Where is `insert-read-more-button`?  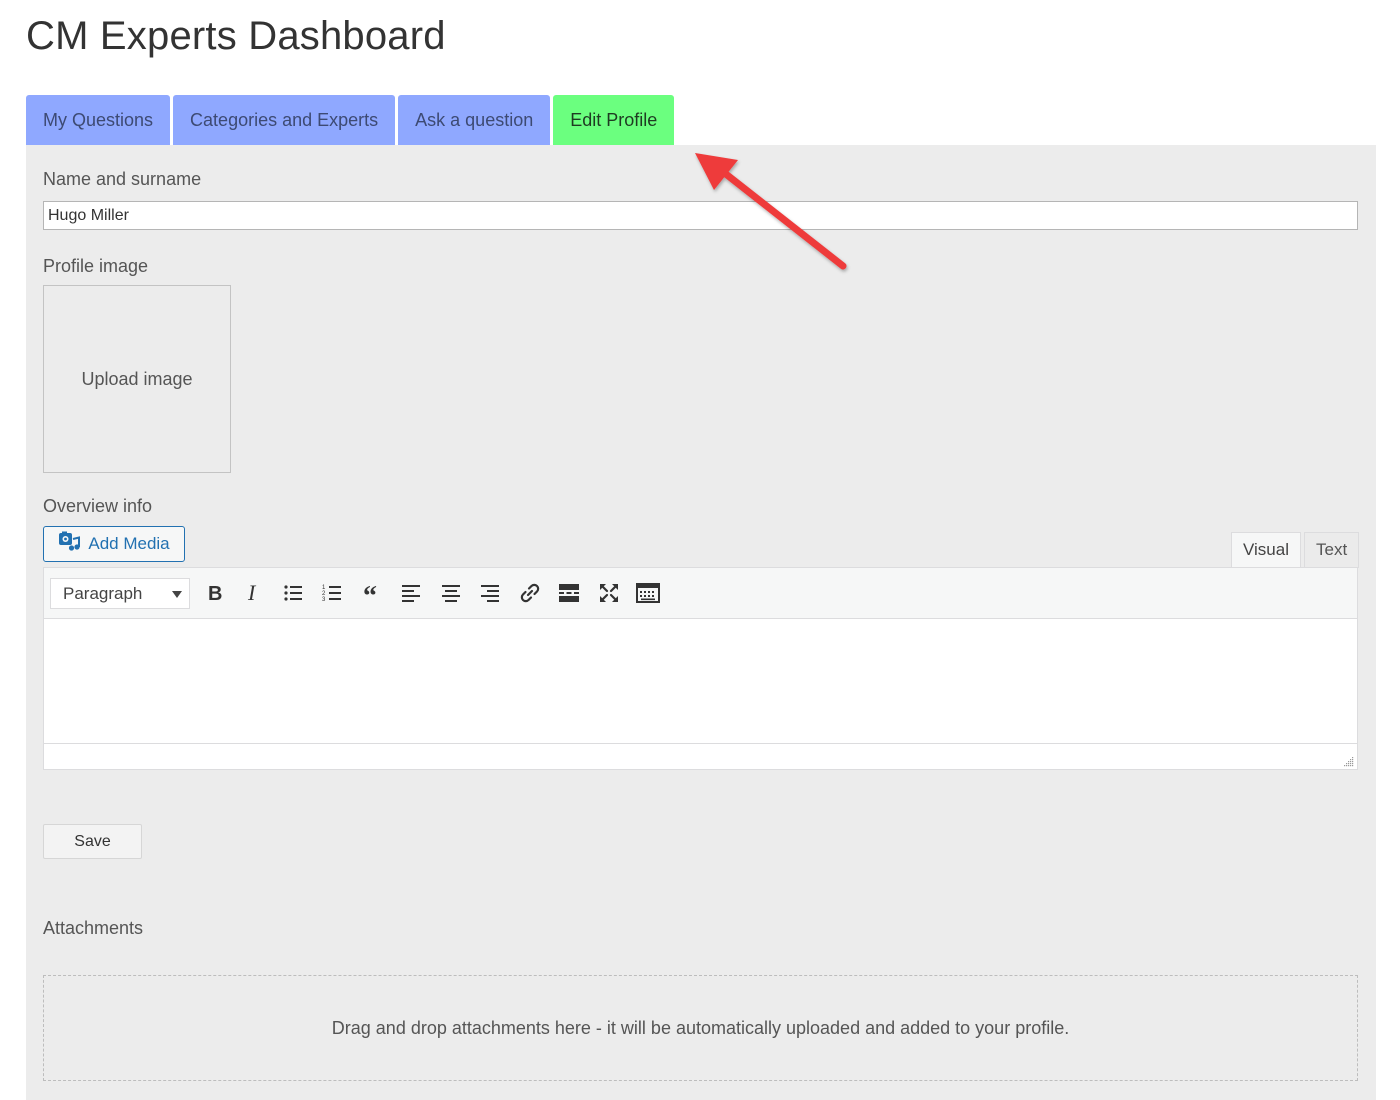
insert-read-more-button is located at coordinates (569, 593).